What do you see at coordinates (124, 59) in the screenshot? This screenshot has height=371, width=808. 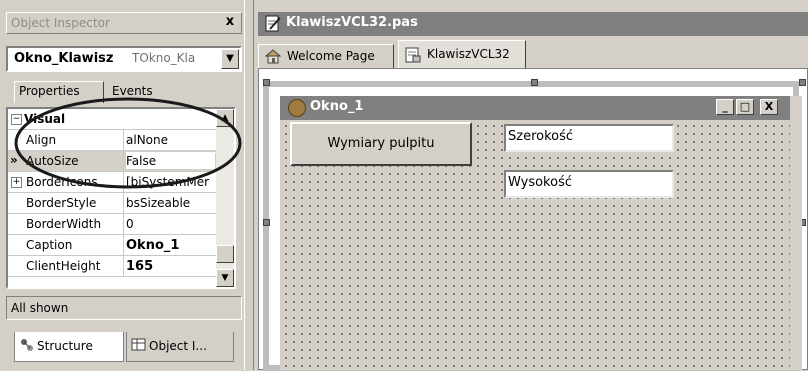 I see `component-selector: Okno_Klawisz TOkno_Kla ▼` at bounding box center [124, 59].